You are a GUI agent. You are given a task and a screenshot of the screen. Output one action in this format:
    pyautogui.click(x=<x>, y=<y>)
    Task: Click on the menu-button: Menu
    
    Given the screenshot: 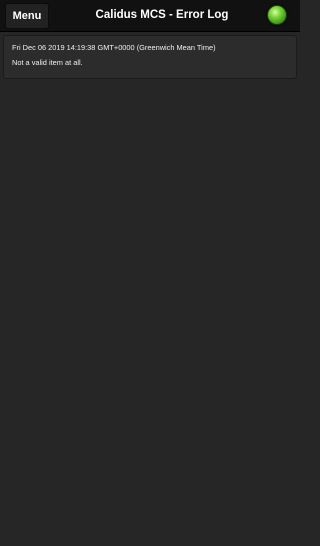 What is the action you would take?
    pyautogui.click(x=27, y=16)
    